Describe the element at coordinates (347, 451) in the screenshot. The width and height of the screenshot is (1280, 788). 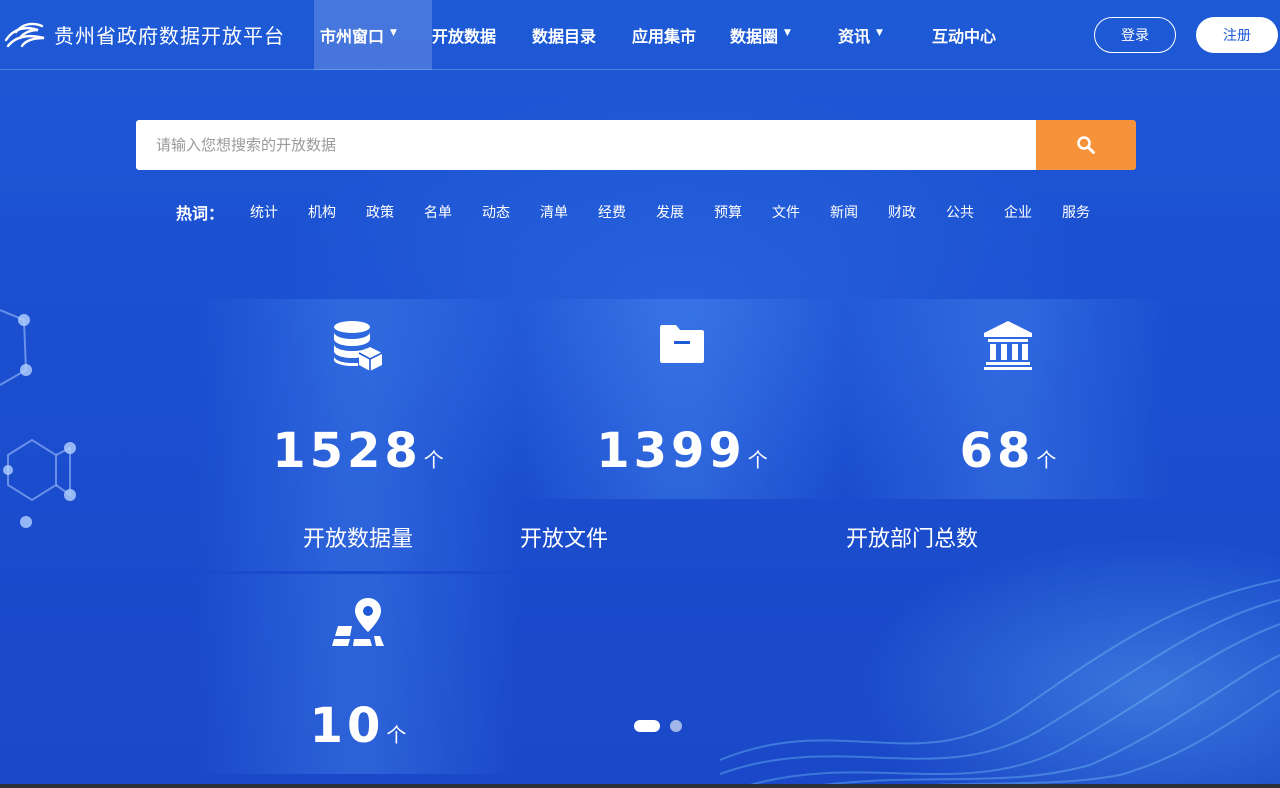
I see `stat-value: 1528` at that location.